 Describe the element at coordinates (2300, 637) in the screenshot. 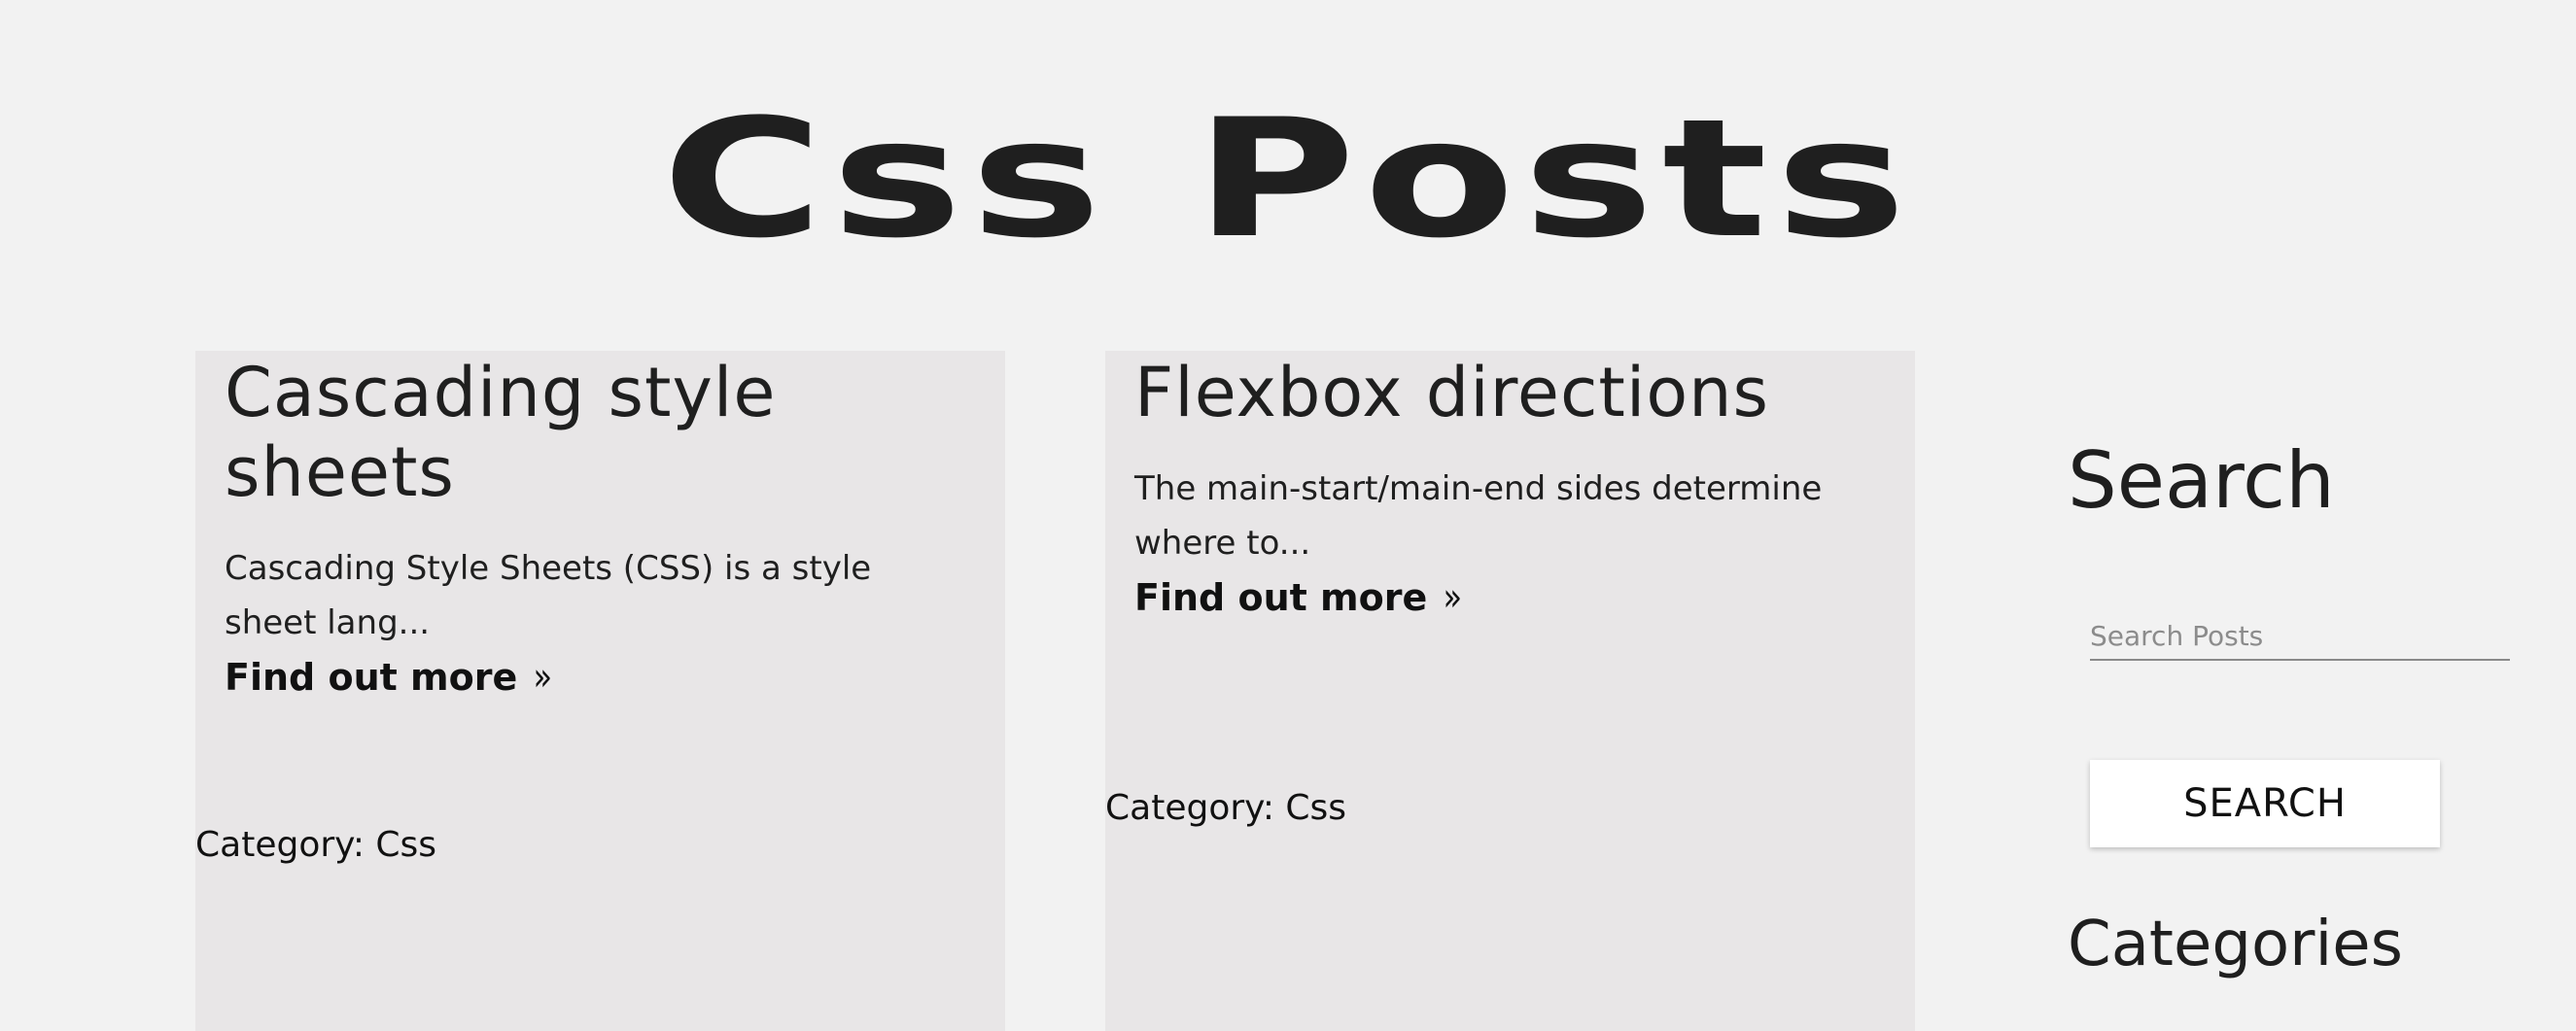

I see `search-input` at that location.